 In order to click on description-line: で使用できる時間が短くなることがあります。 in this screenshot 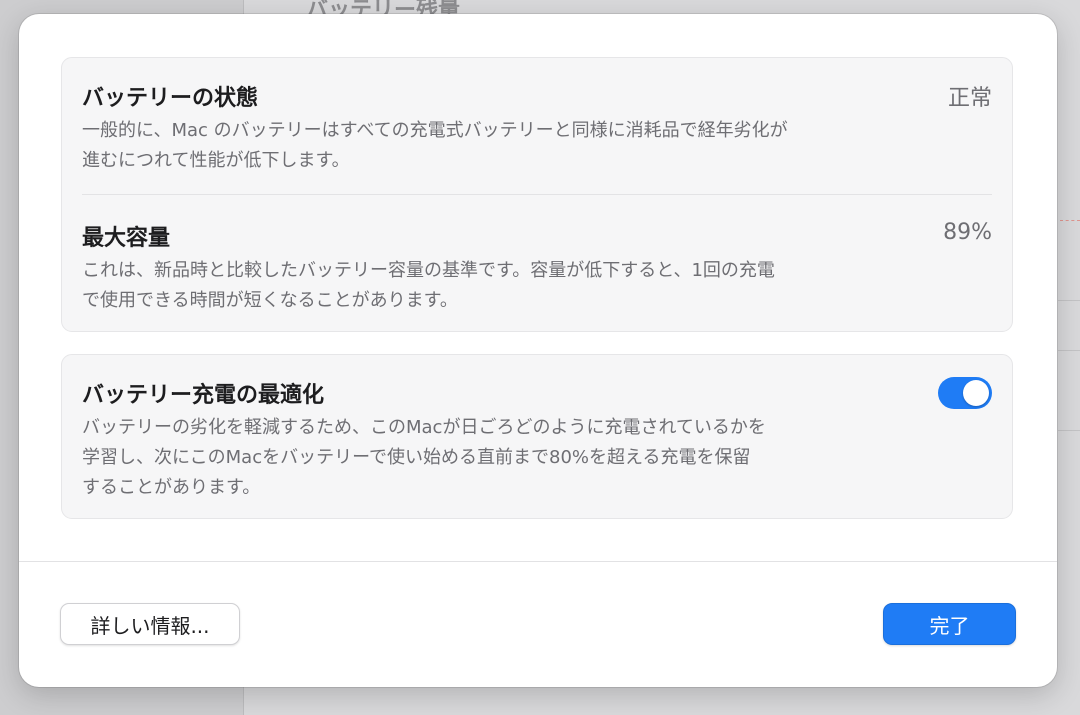, I will do `click(270, 300)`.